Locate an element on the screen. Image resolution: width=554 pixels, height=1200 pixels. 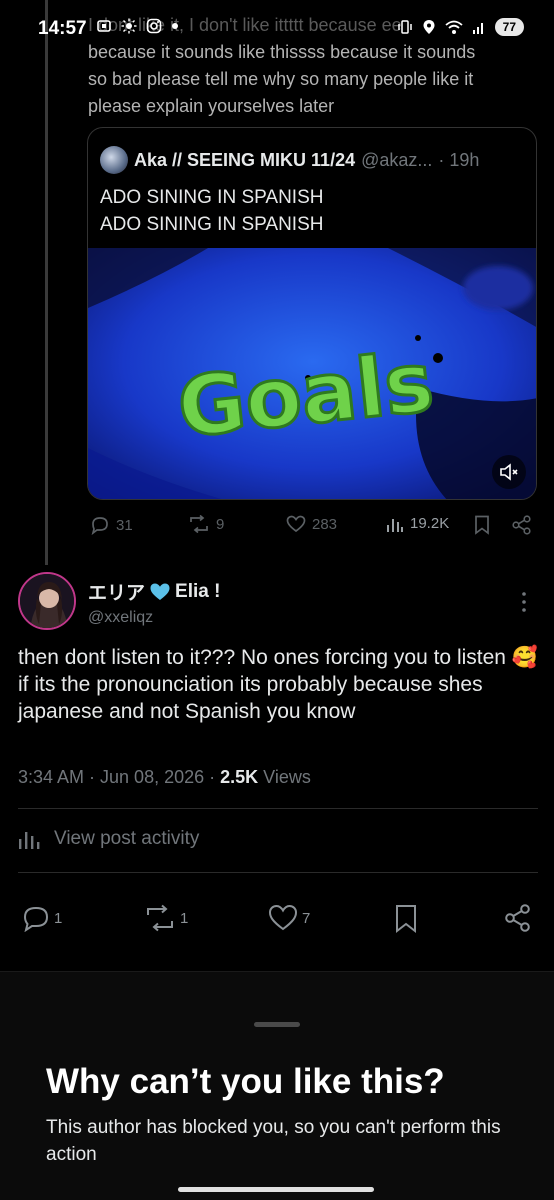
view-post-activity-button: View post activity is located at coordinates (108, 839).